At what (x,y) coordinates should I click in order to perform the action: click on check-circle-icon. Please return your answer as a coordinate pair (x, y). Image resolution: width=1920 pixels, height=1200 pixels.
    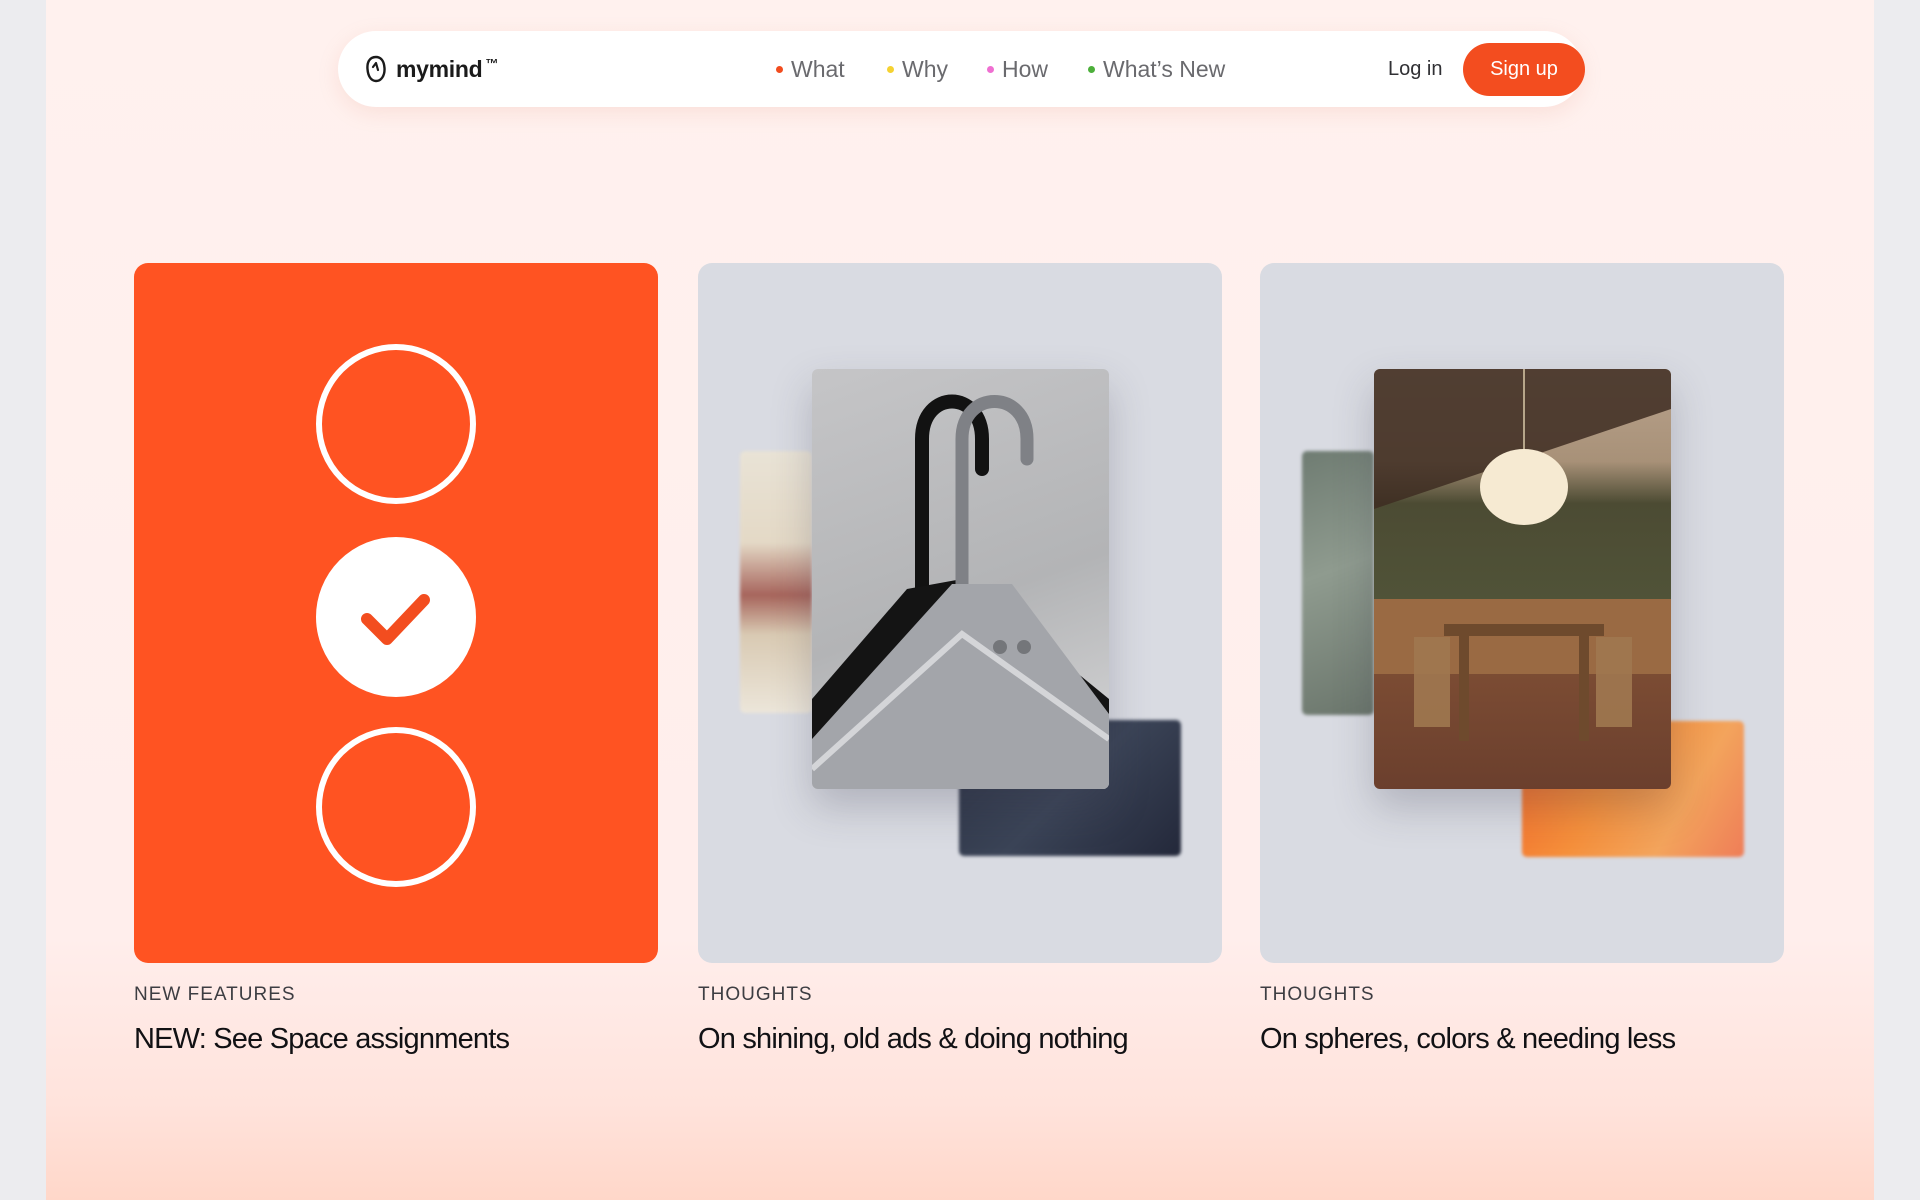
    Looking at the image, I should click on (396, 617).